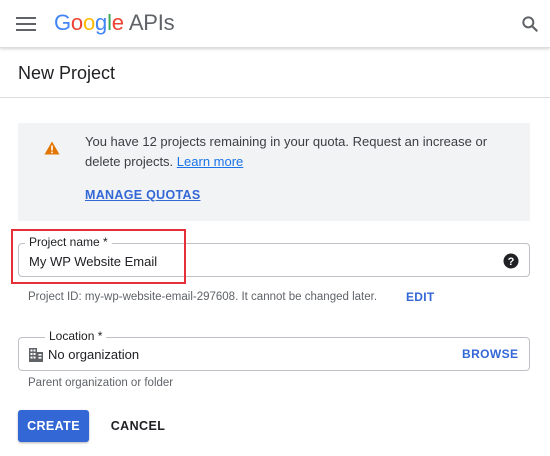 This screenshot has width=550, height=456. Describe the element at coordinates (114, 23) in the screenshot. I see `google-apis-logo: Google APIs` at that location.